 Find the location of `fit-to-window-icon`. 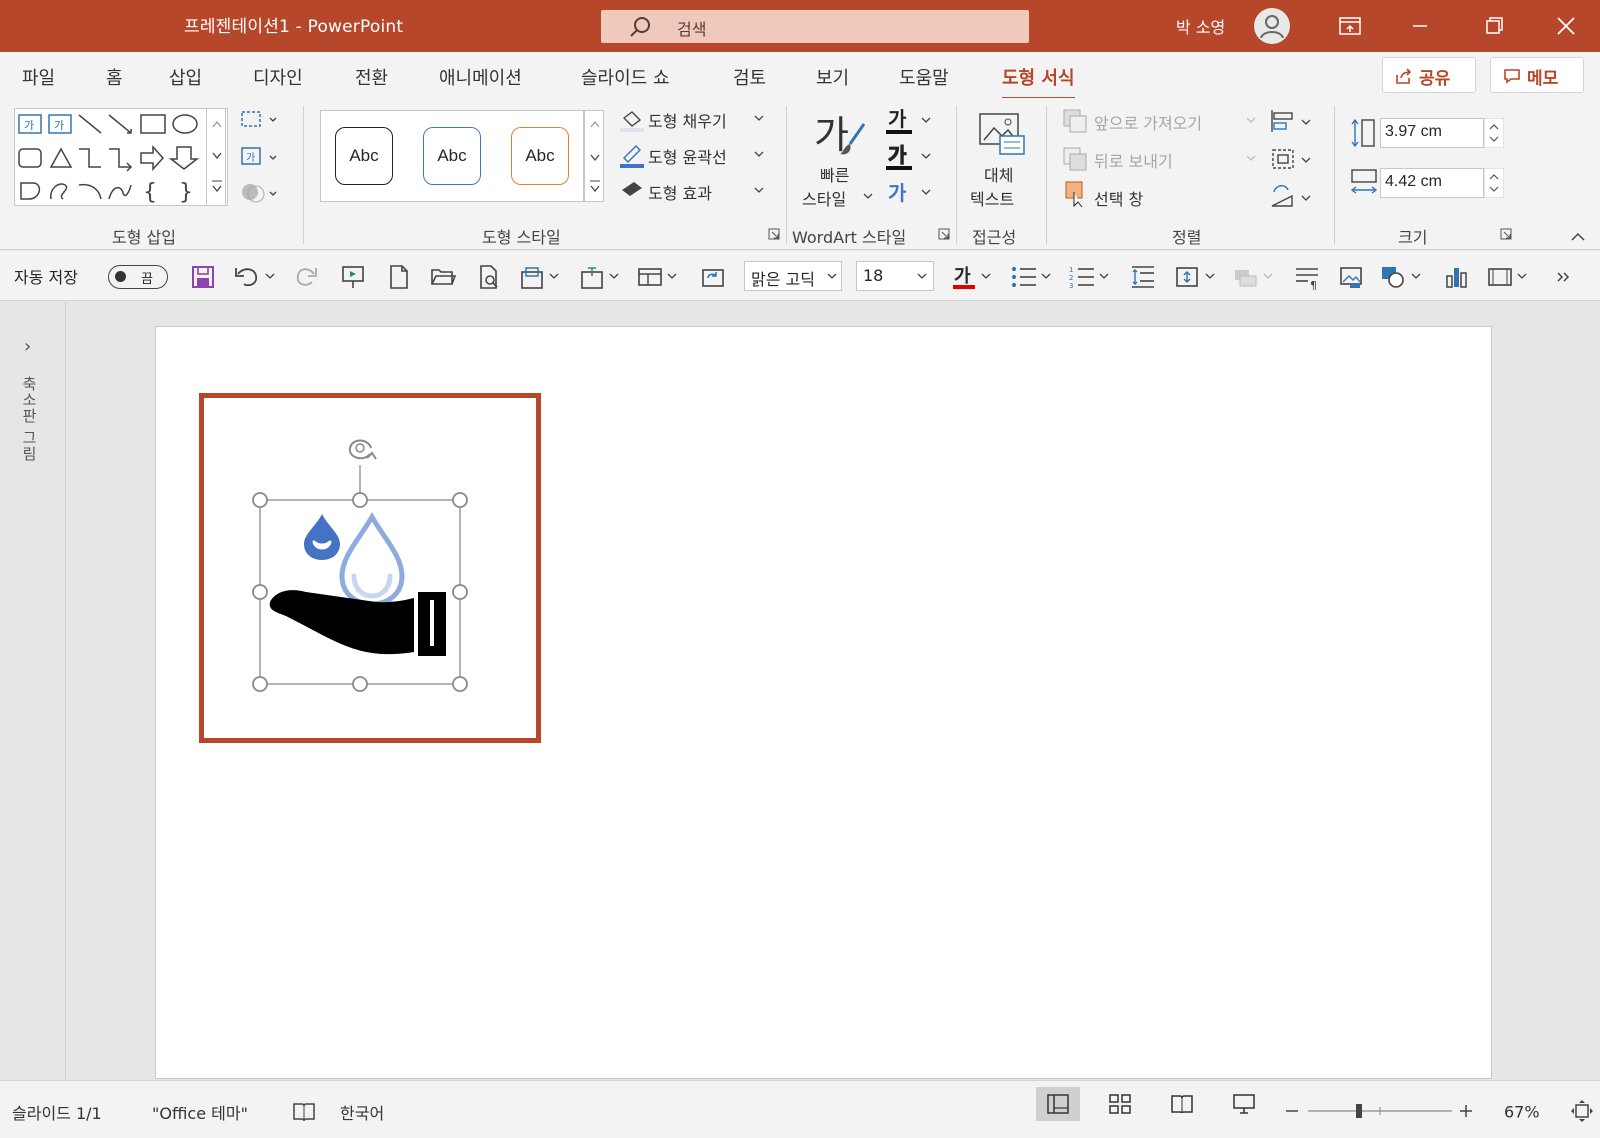

fit-to-window-icon is located at coordinates (1582, 1111).